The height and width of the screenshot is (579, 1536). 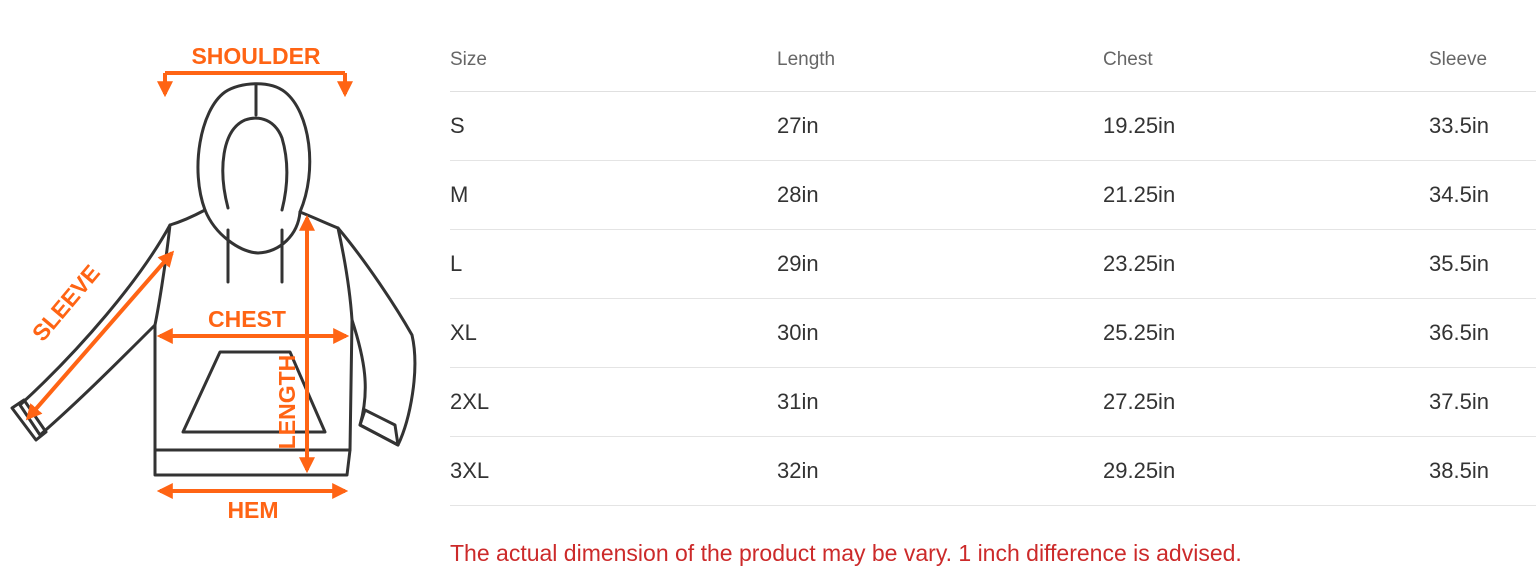 I want to click on hem-label: HEM, so click(x=252, y=510).